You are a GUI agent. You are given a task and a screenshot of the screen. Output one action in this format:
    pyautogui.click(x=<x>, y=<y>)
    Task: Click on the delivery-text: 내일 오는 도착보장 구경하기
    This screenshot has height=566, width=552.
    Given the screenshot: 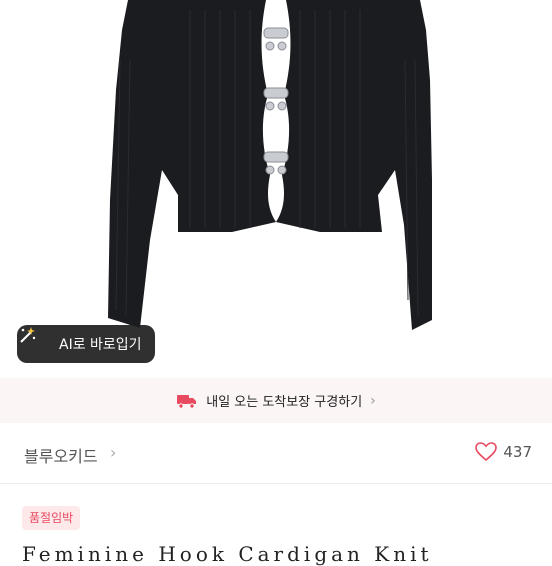 What is the action you would take?
    pyautogui.click(x=284, y=402)
    